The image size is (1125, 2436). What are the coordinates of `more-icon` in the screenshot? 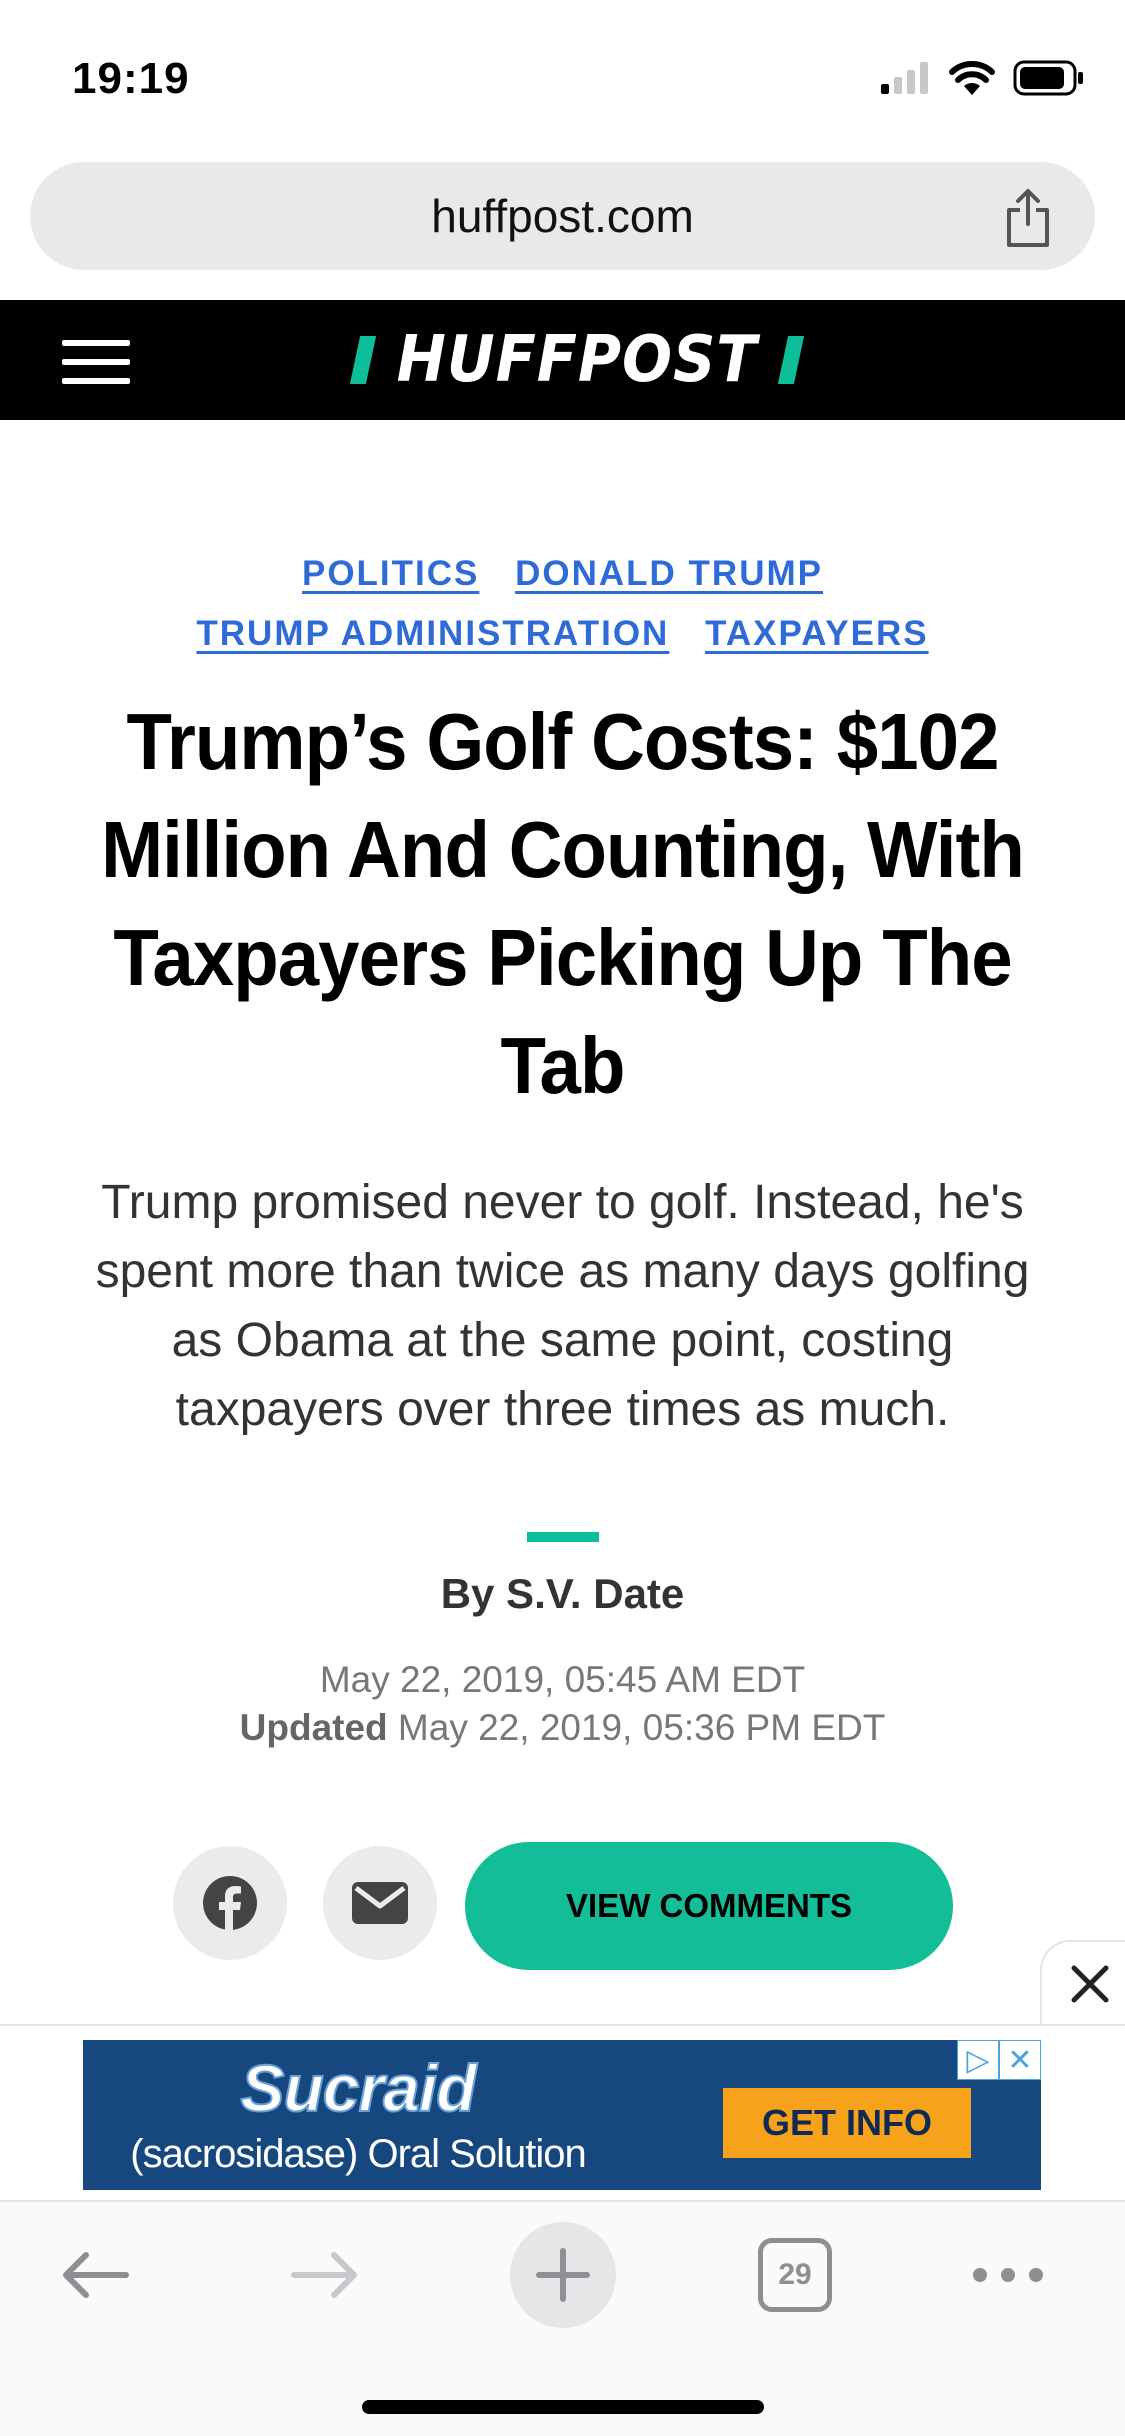 It's located at (1008, 2275).